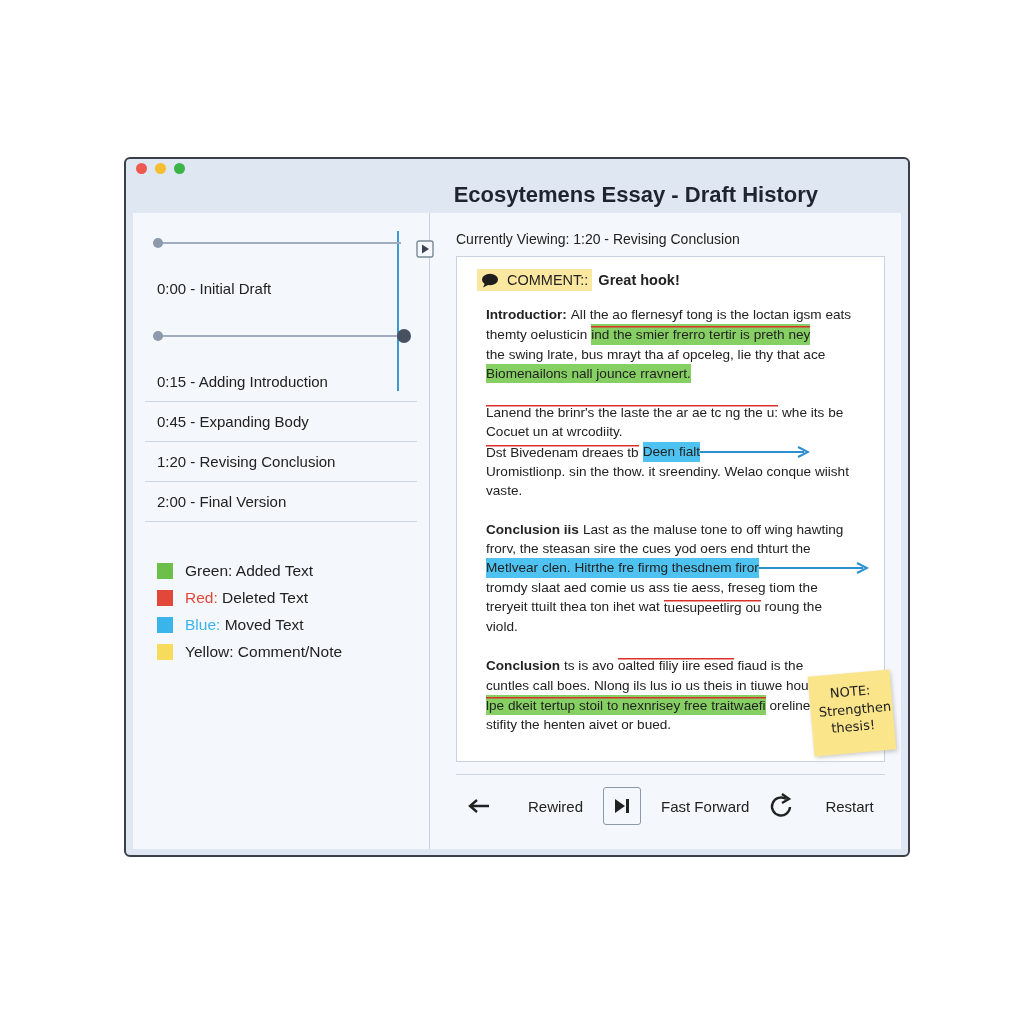 The height and width of the screenshot is (1024, 1024). I want to click on current-version-label: Currently Viewing: 1:20 - Revising Conclusion, so click(598, 239).